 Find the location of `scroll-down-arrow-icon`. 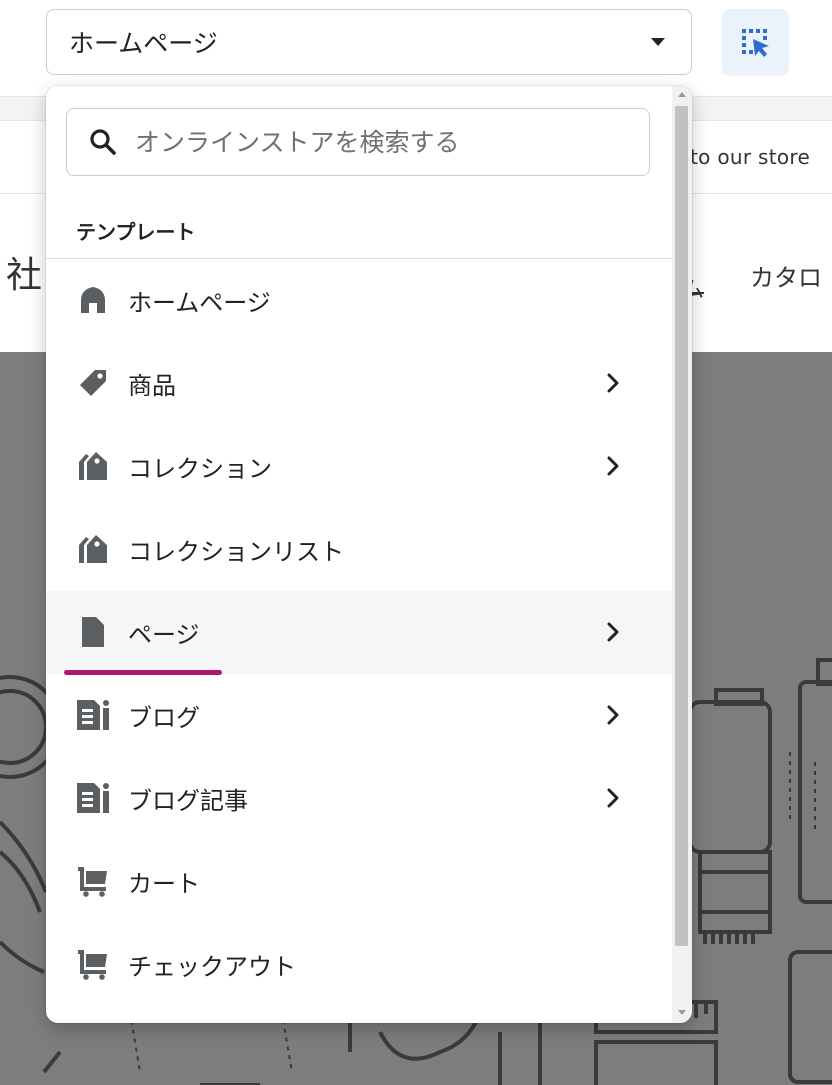

scroll-down-arrow-icon is located at coordinates (682, 1012).